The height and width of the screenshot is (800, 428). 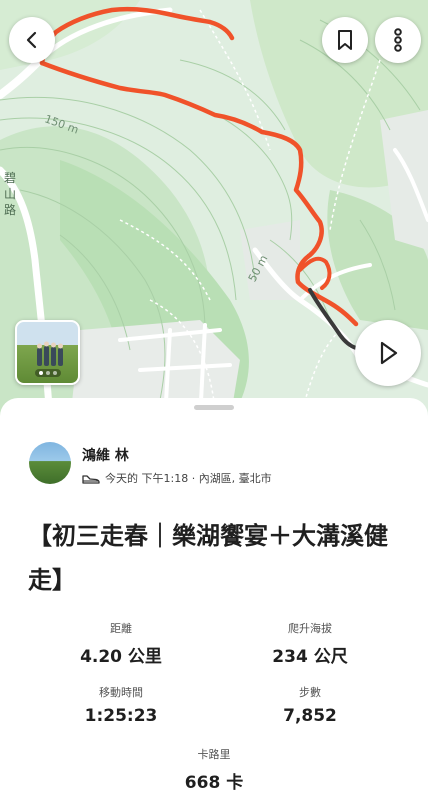 I want to click on stat-steps: 步數 7,852, so click(x=310, y=705).